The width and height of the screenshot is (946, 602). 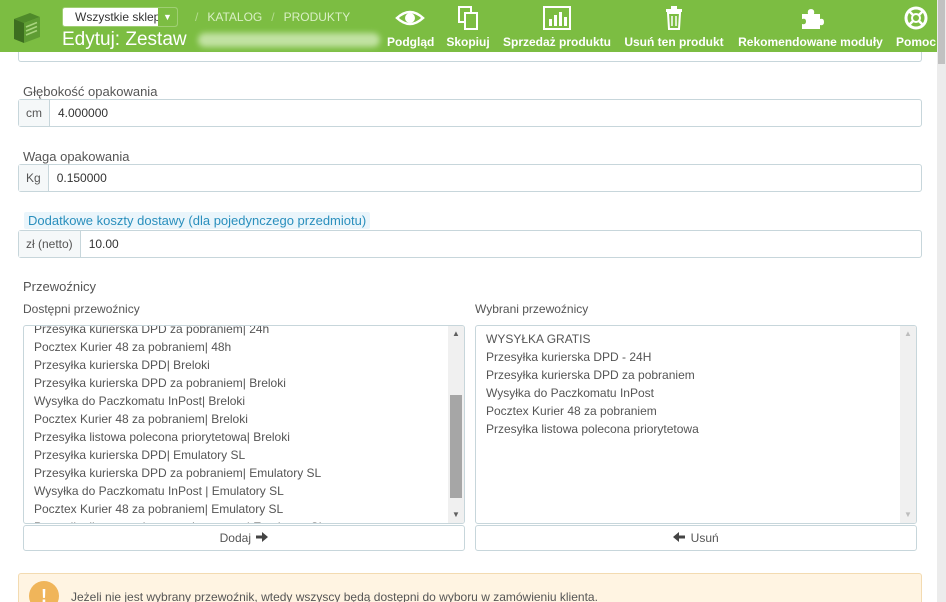 I want to click on shipping-cost-unit: zł (netto), so click(x=50, y=244).